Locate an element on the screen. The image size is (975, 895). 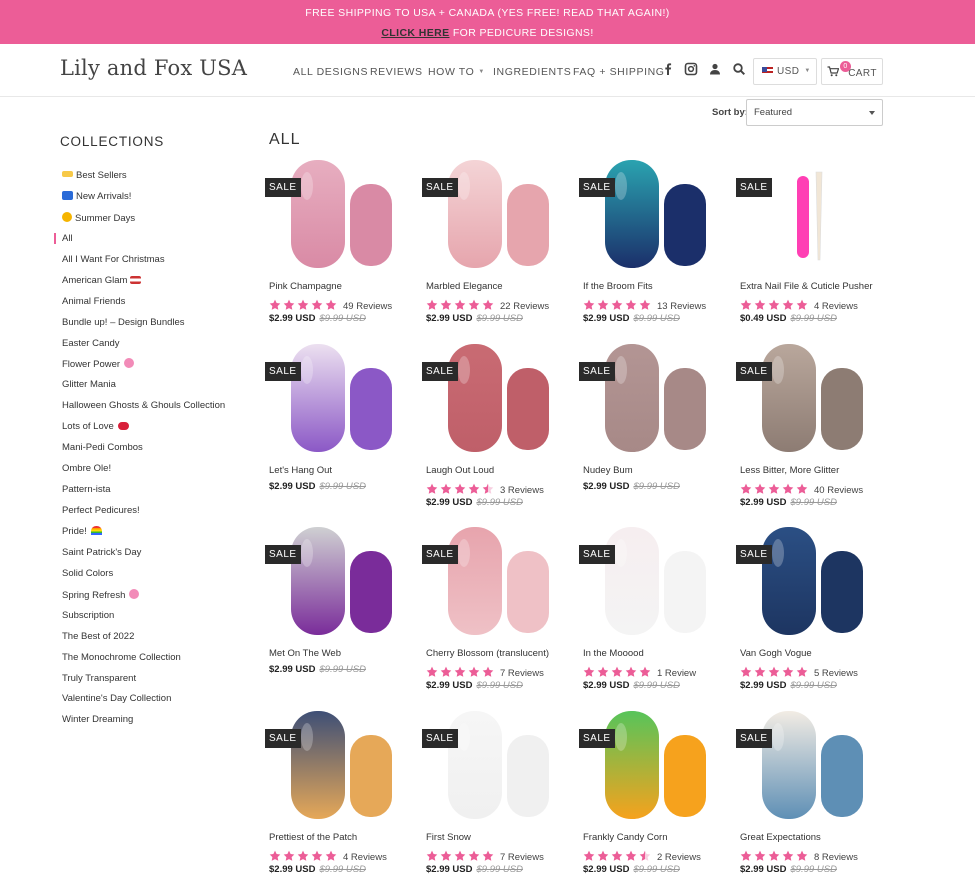
product-name: In the Mooood is located at coordinates (613, 653).